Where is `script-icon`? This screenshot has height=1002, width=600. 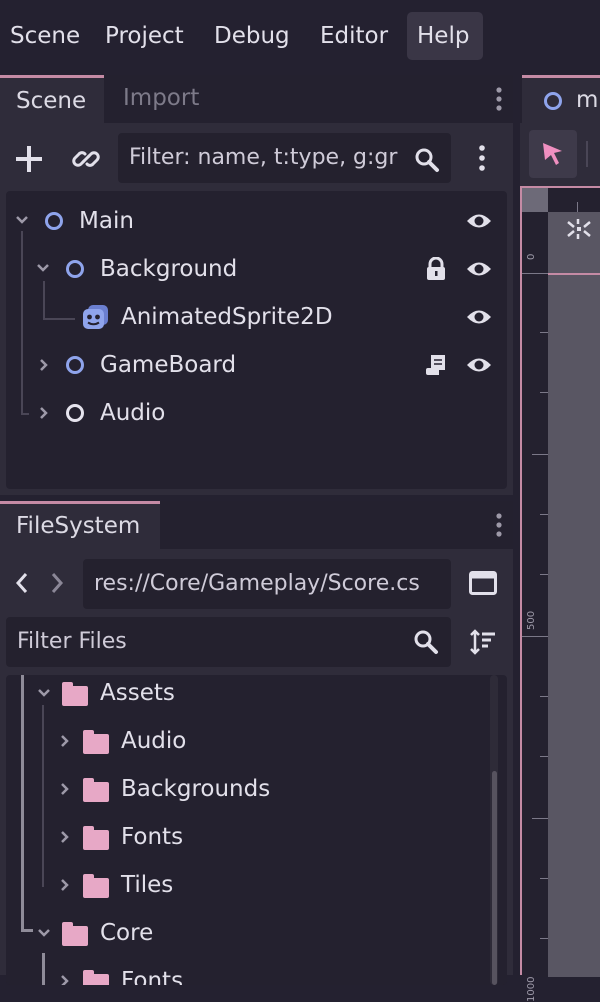 script-icon is located at coordinates (436, 365).